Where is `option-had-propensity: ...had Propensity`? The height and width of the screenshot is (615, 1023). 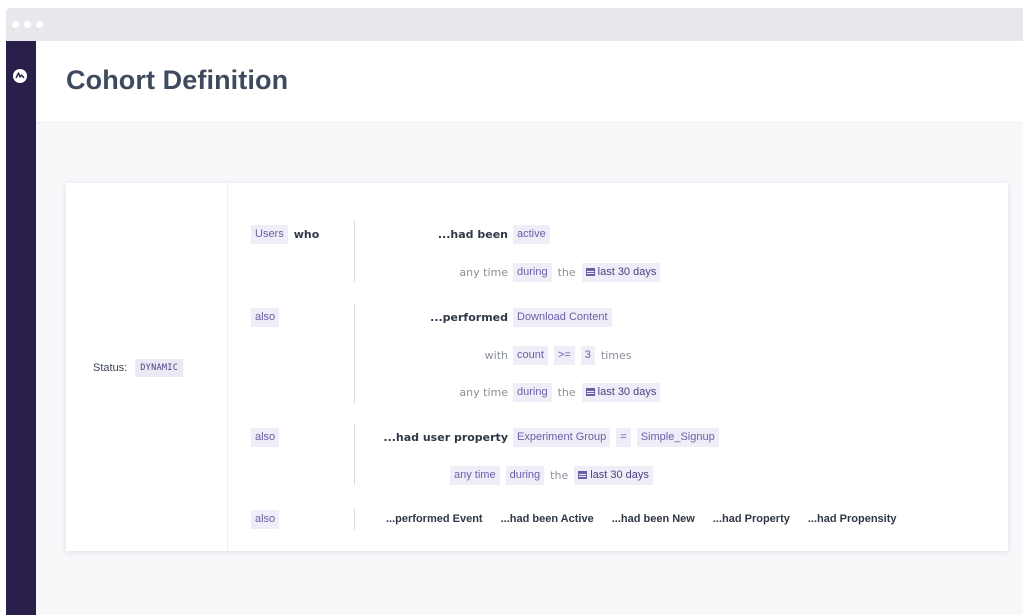
option-had-propensity: ...had Propensity is located at coordinates (852, 519).